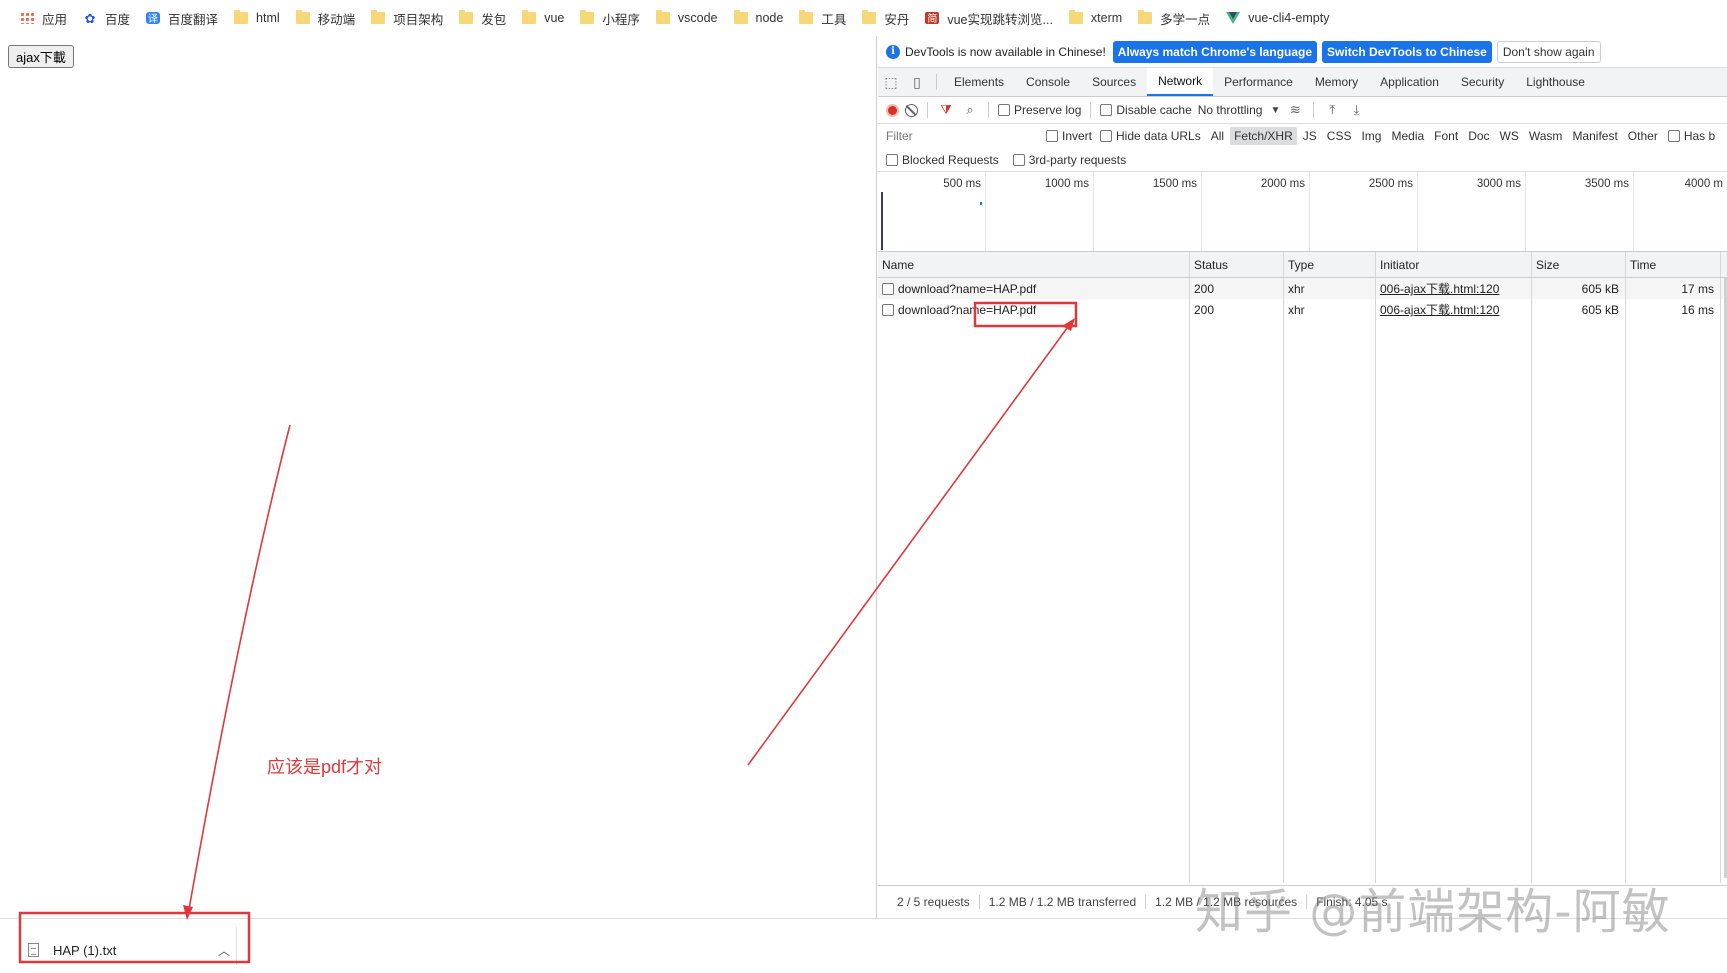 This screenshot has height=973, width=1727. What do you see at coordinates (1069, 136) in the screenshot?
I see `invert-checkbox: Invert` at bounding box center [1069, 136].